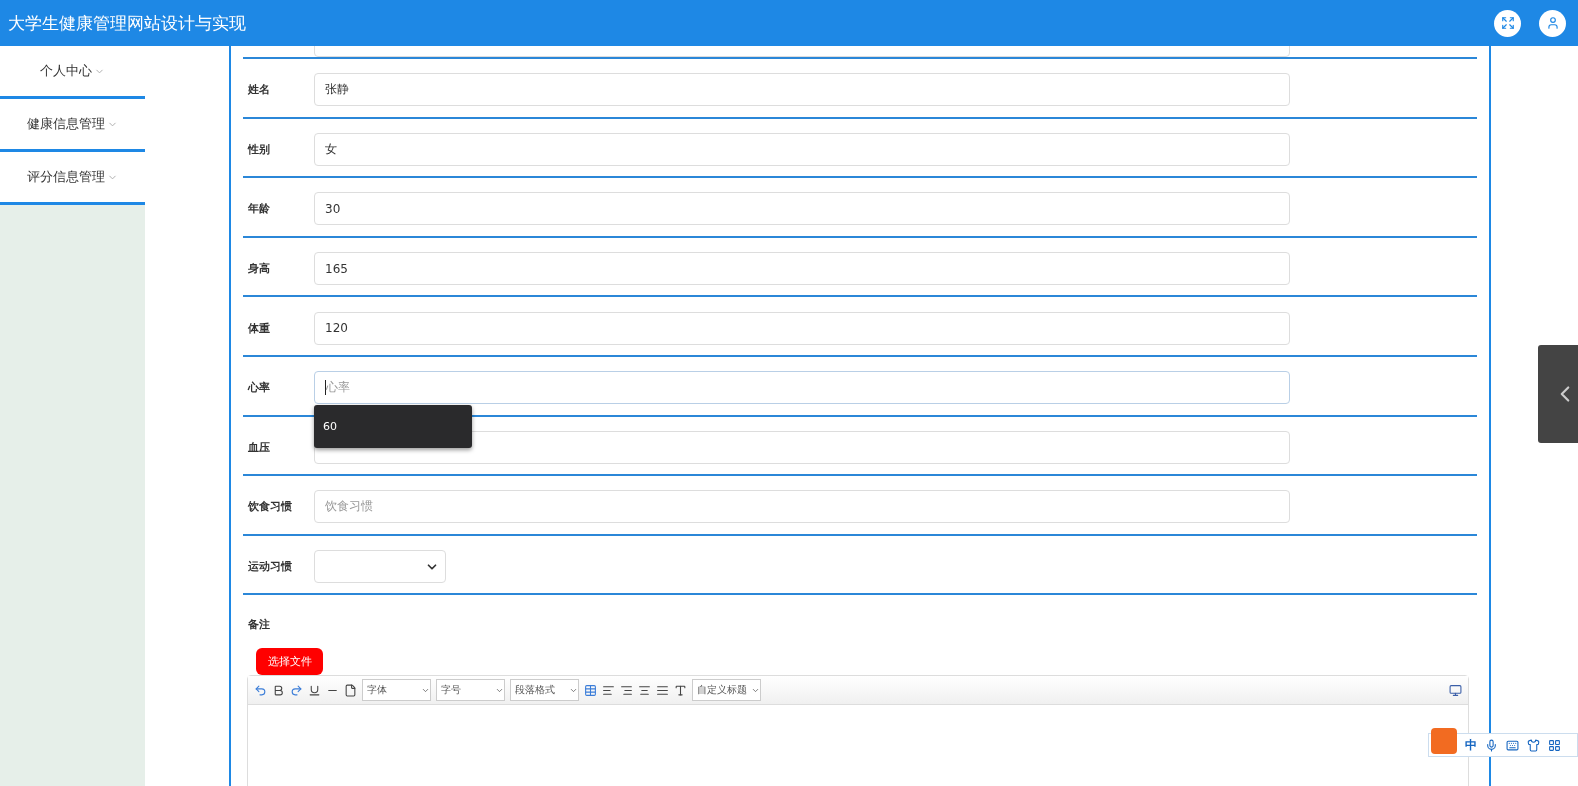 This screenshot has width=1578, height=786. What do you see at coordinates (72, 72) in the screenshot?
I see `sidebar-item: 个人中心` at bounding box center [72, 72].